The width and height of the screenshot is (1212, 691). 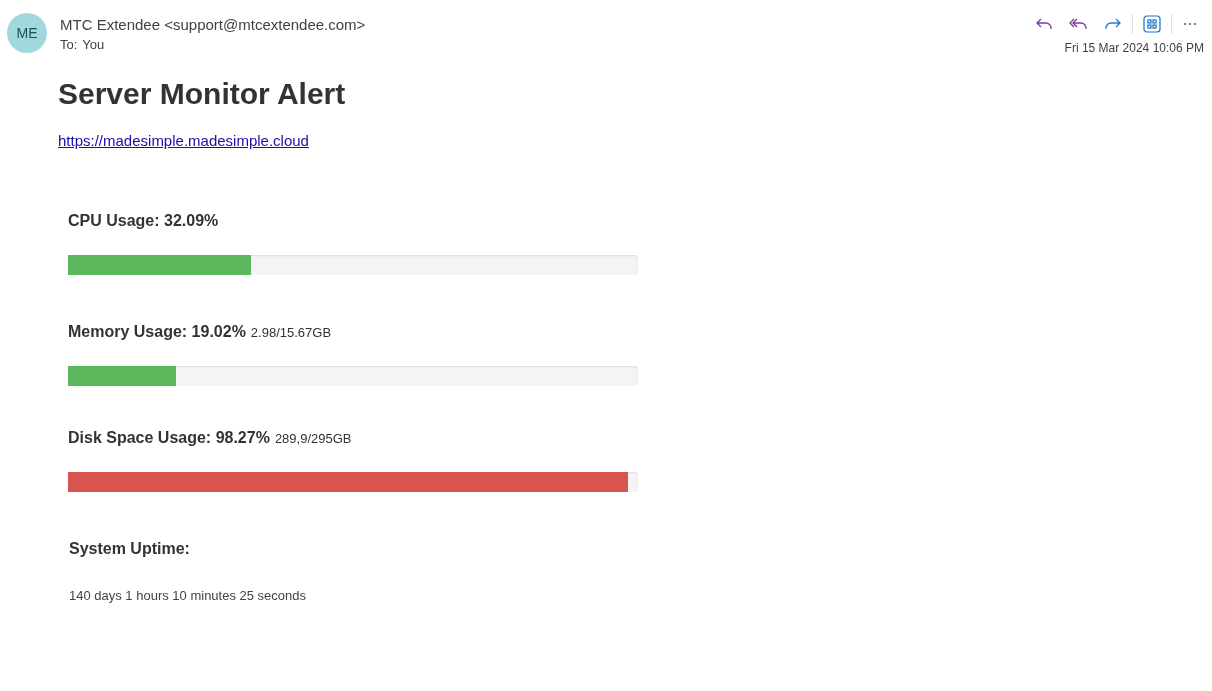 I want to click on reply-icon, so click(x=1044, y=24).